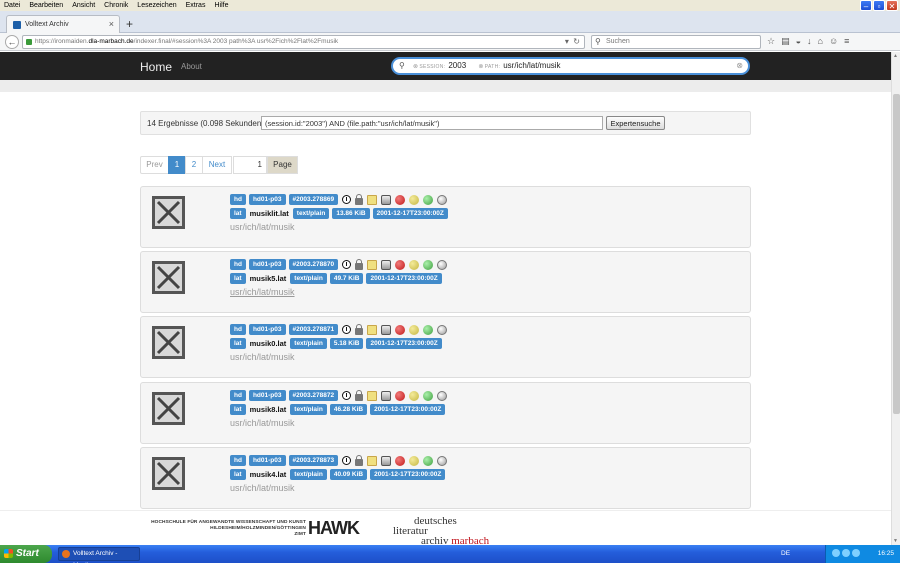 This screenshot has height=563, width=900. What do you see at coordinates (156, 67) in the screenshot?
I see `home-link: Home` at bounding box center [156, 67].